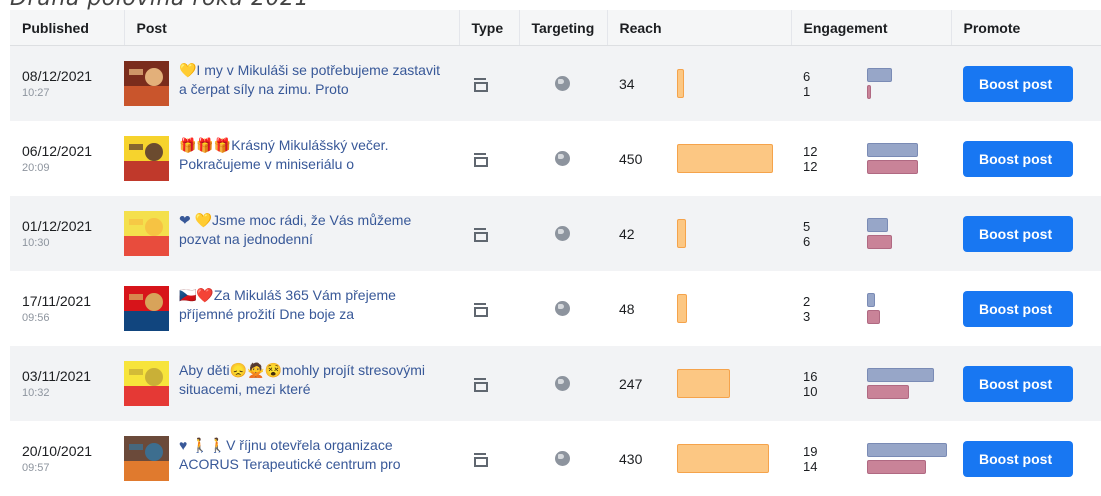 The image size is (1101, 496). I want to click on col-engagement: Engagement, so click(871, 28).